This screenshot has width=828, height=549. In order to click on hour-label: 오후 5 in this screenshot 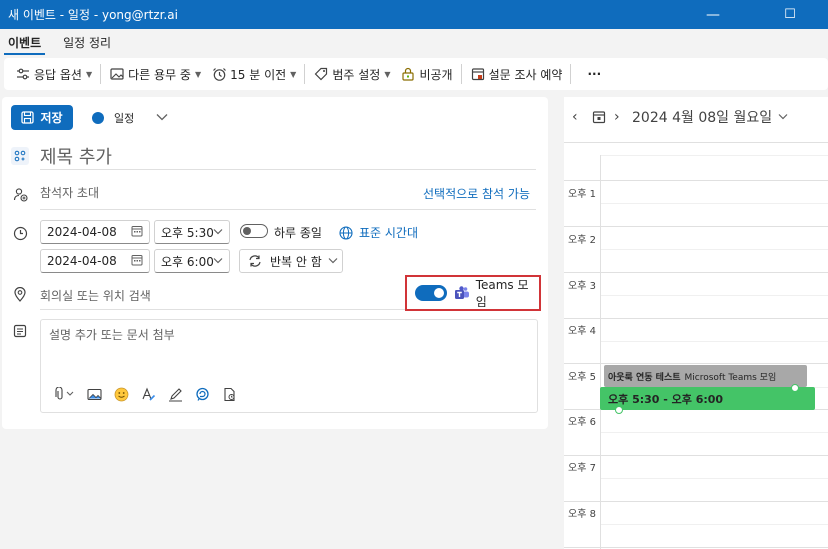, I will do `click(582, 377)`.